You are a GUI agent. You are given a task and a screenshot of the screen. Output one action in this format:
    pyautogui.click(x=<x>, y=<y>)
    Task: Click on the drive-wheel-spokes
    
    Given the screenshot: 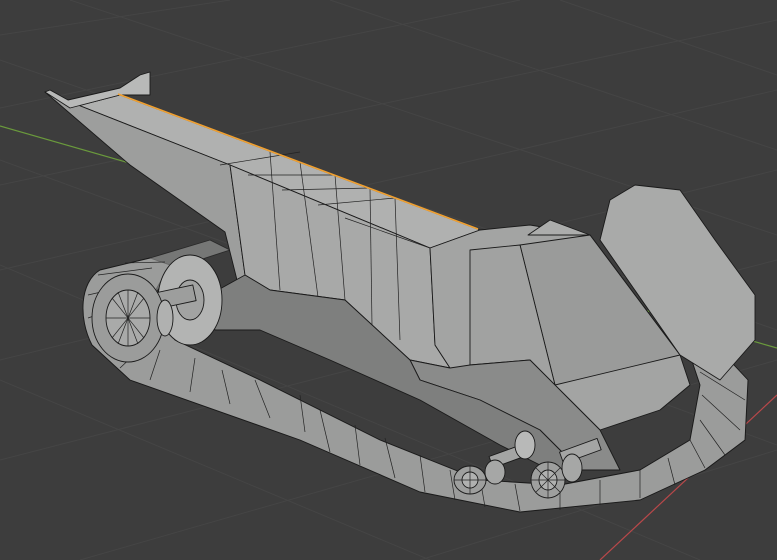 What is the action you would take?
    pyautogui.click(x=128, y=318)
    